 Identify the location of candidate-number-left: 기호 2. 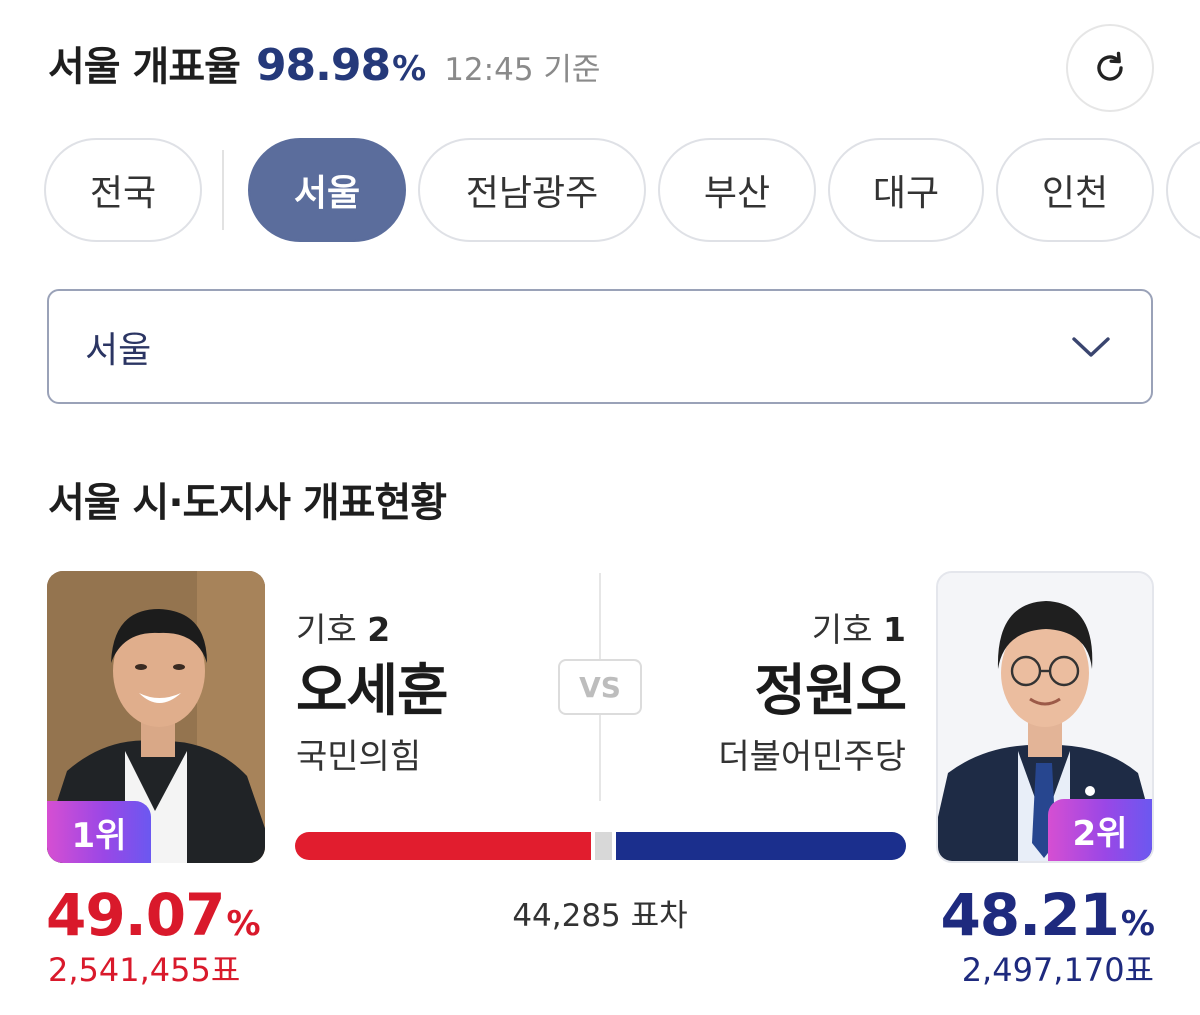
(372, 630).